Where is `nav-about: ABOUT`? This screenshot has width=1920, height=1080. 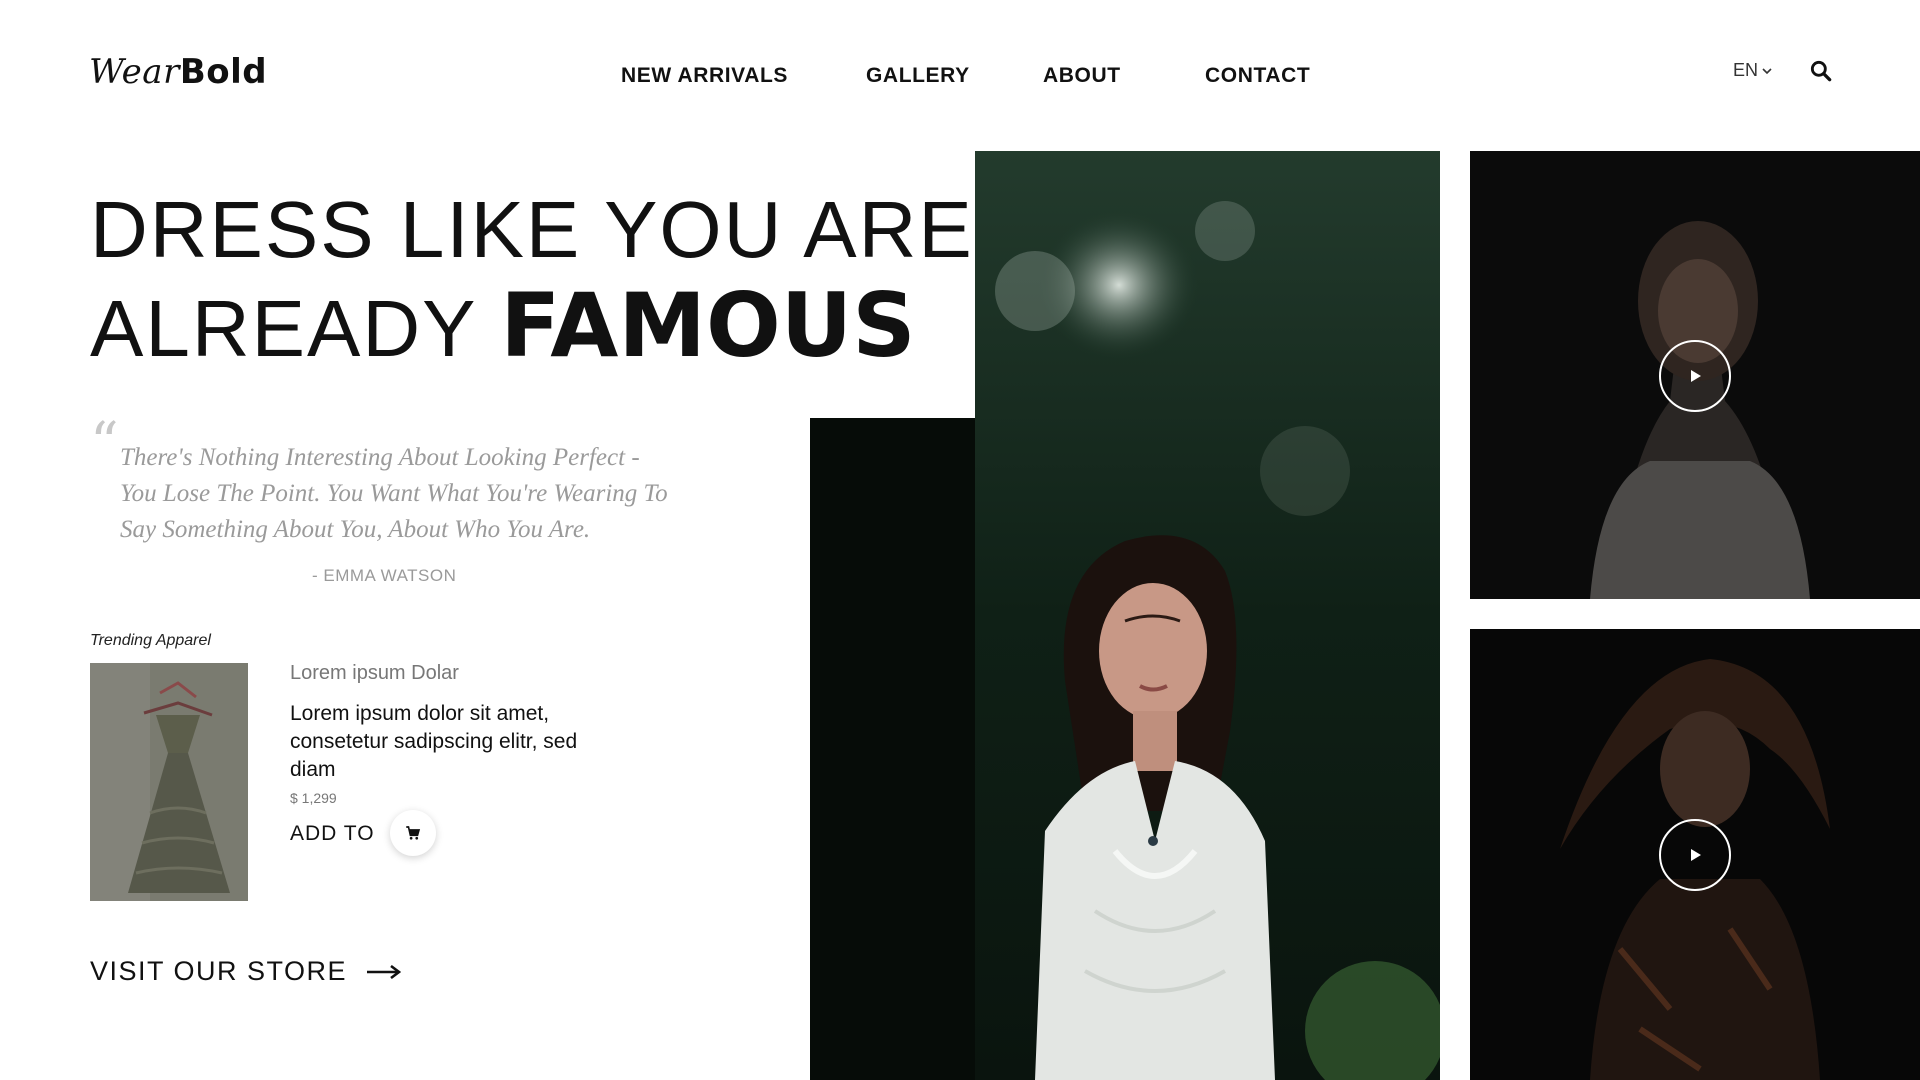 nav-about: ABOUT is located at coordinates (1082, 76).